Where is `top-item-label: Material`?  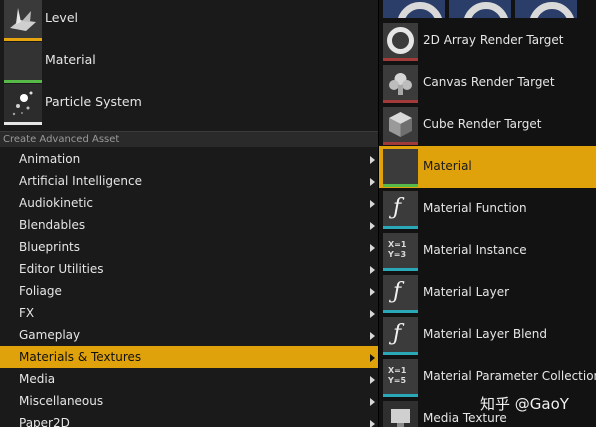 top-item-label: Material is located at coordinates (70, 59).